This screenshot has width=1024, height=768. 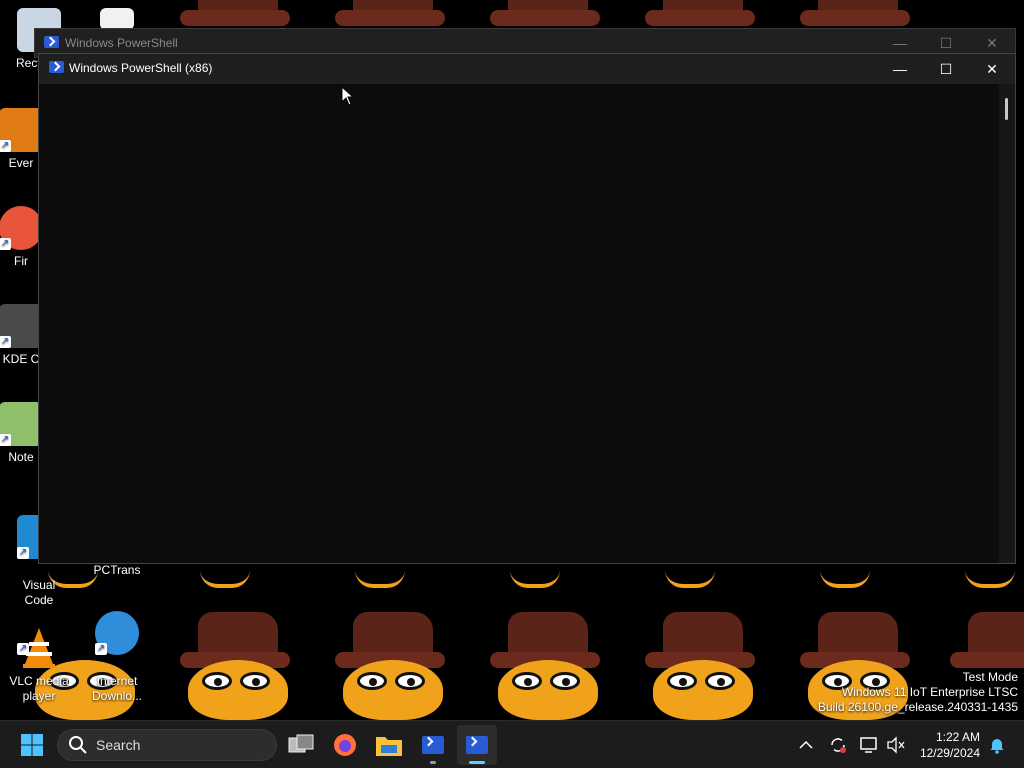 What do you see at coordinates (167, 745) in the screenshot?
I see `taskbar-search-box: Search` at bounding box center [167, 745].